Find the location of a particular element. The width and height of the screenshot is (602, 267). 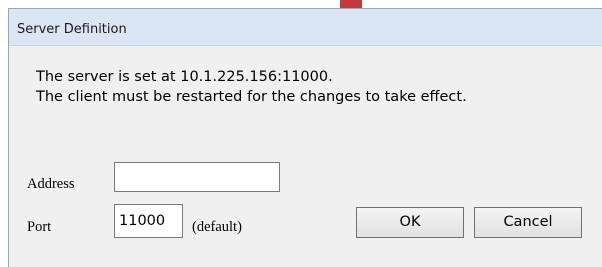

background-window-accent is located at coordinates (351, 4).